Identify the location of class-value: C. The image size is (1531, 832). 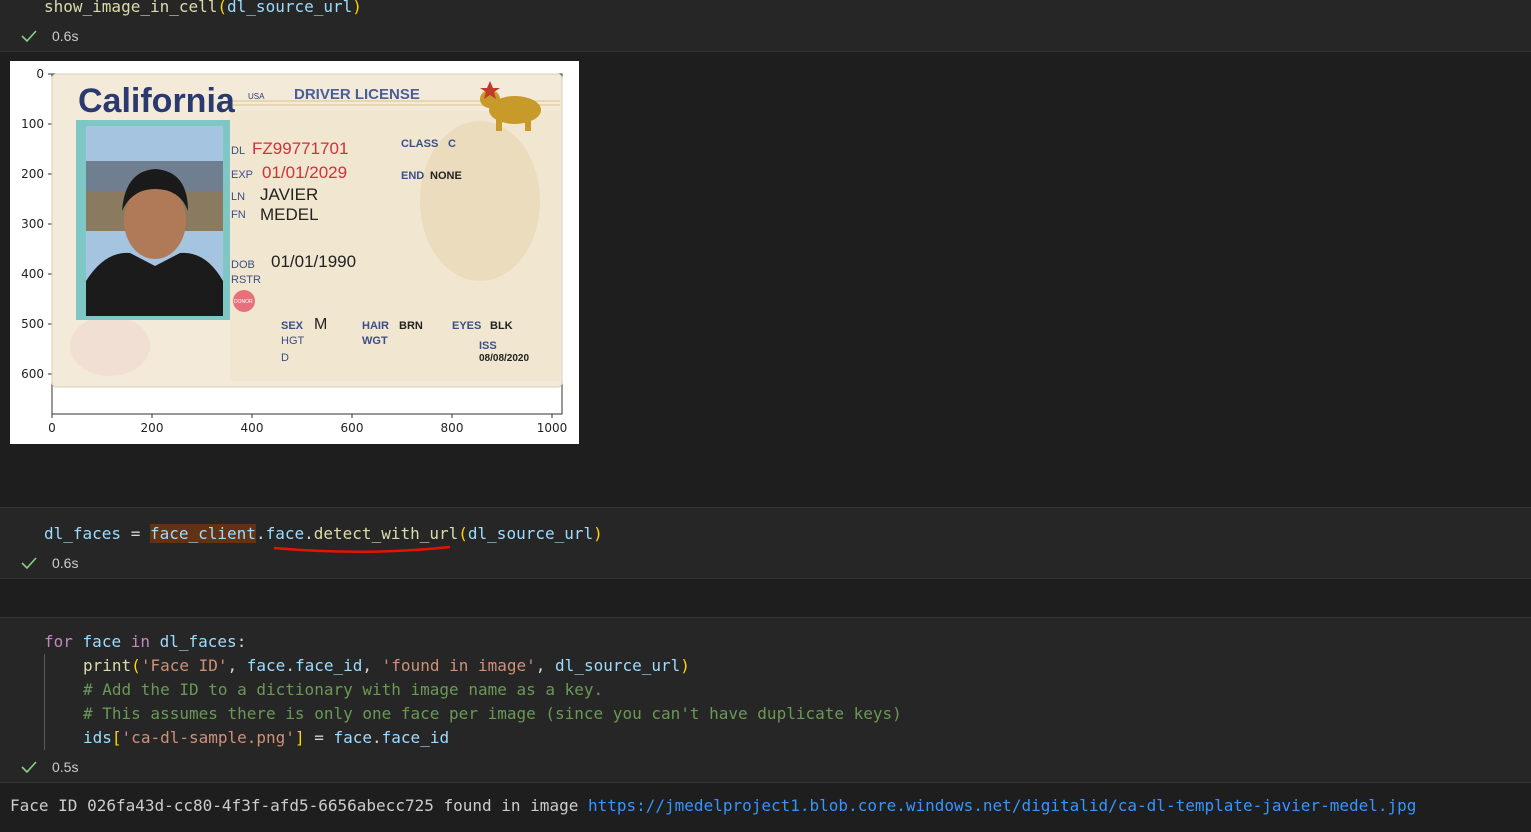
(452, 144).